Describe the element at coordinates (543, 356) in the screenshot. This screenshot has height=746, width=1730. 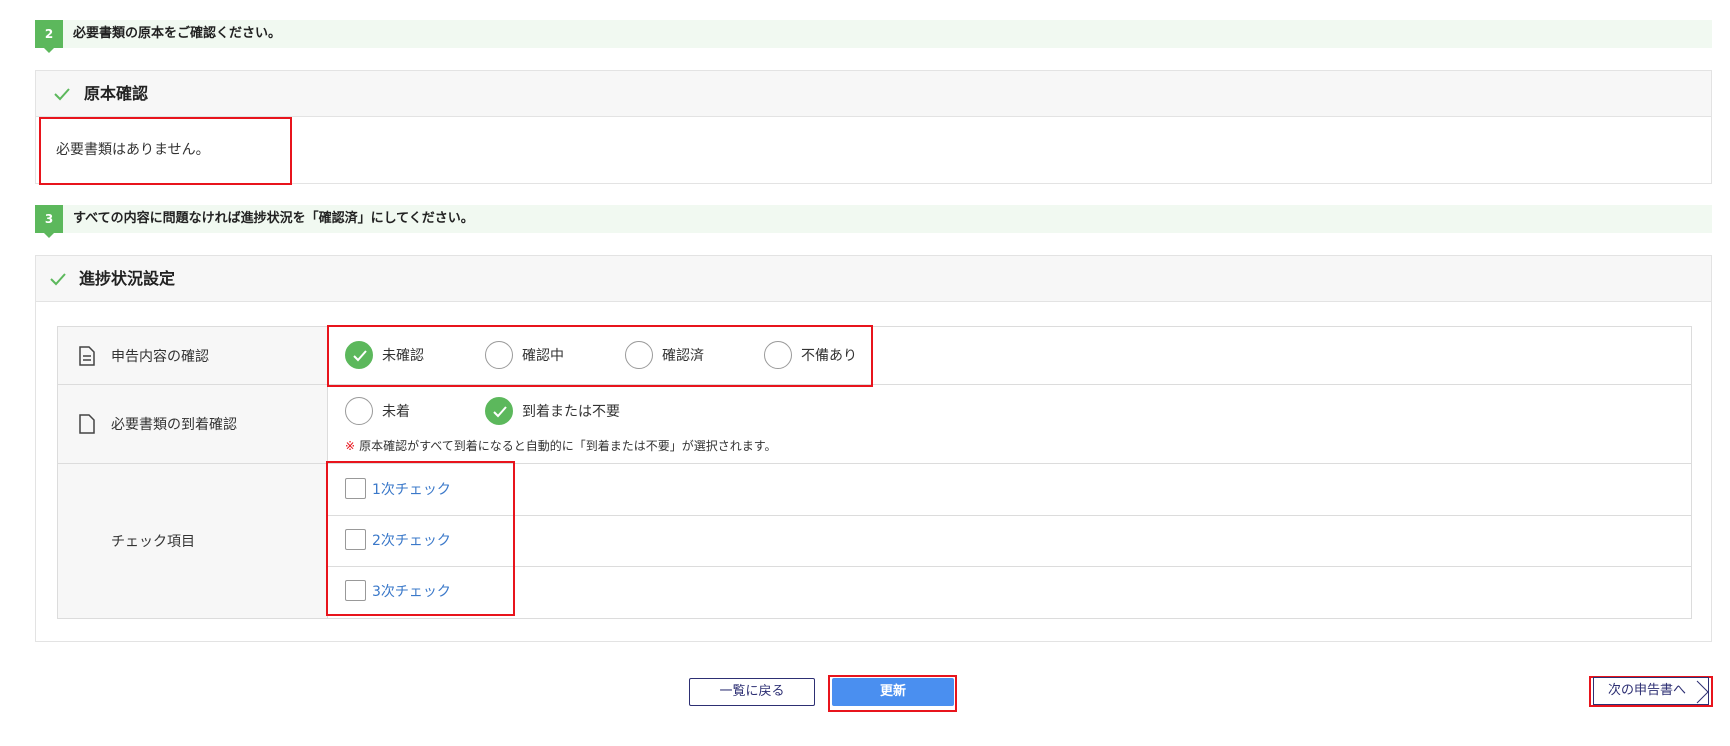
I see `radio-label: 確認中` at that location.